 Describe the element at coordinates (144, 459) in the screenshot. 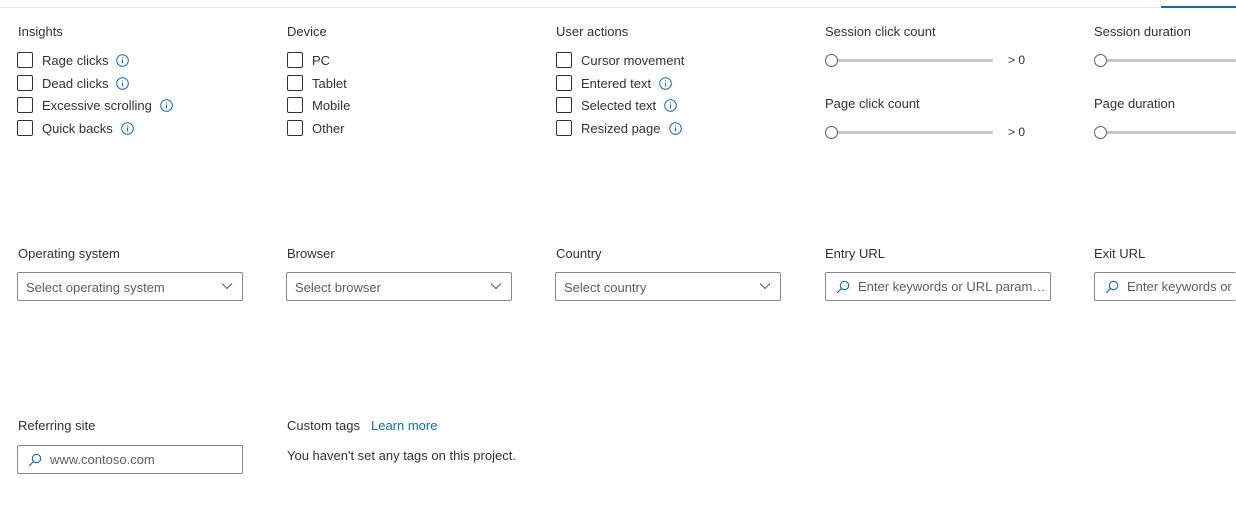

I see `referring-site-input` at that location.